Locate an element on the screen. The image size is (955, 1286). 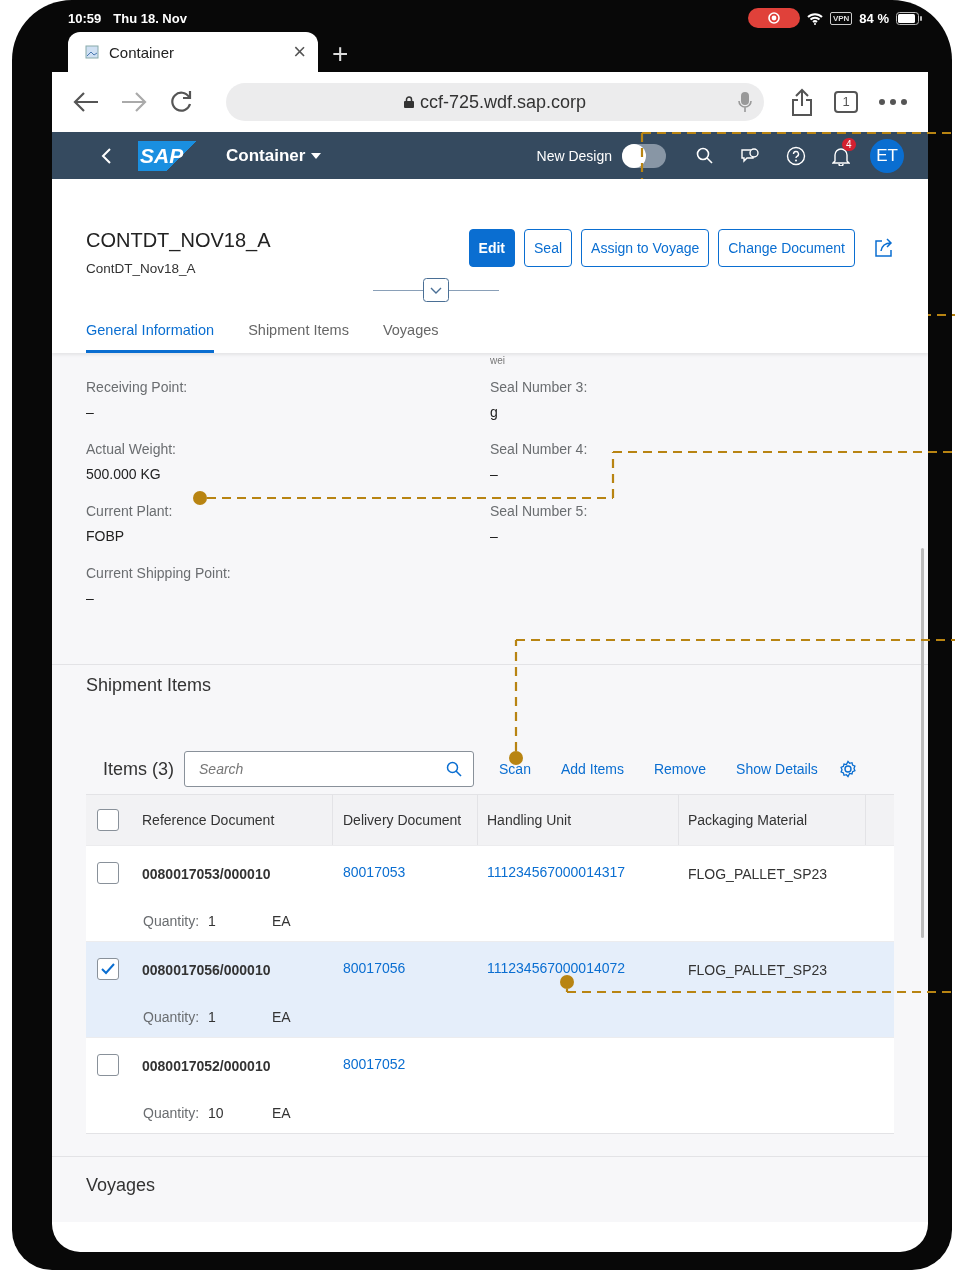
scrollbar is located at coordinates (922, 743).